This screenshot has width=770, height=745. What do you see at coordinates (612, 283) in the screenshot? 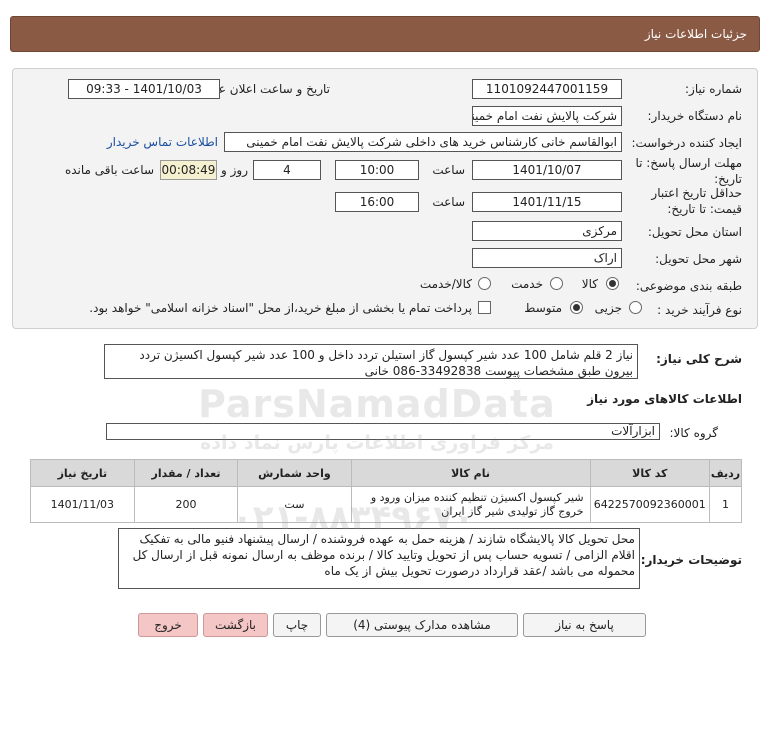
I see `category-radio-goods` at bounding box center [612, 283].